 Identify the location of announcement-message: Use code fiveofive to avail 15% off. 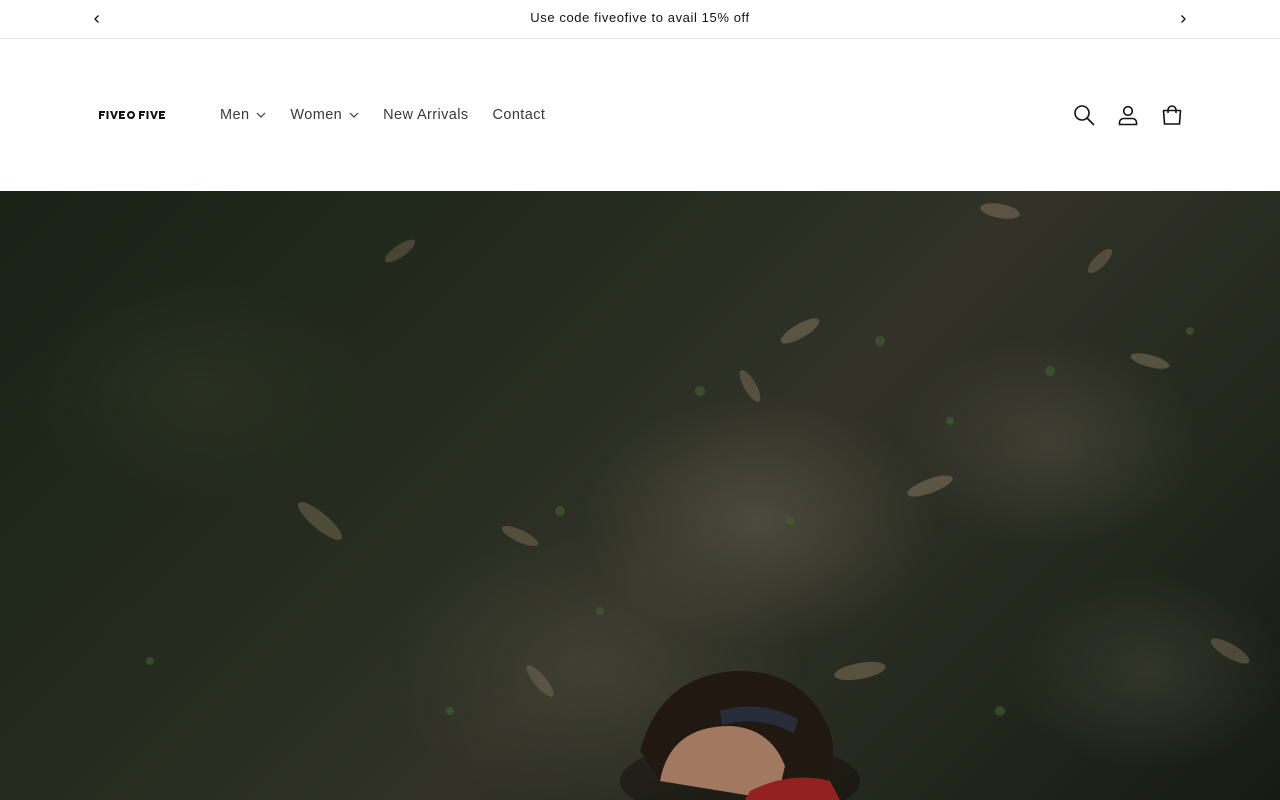
(640, 17).